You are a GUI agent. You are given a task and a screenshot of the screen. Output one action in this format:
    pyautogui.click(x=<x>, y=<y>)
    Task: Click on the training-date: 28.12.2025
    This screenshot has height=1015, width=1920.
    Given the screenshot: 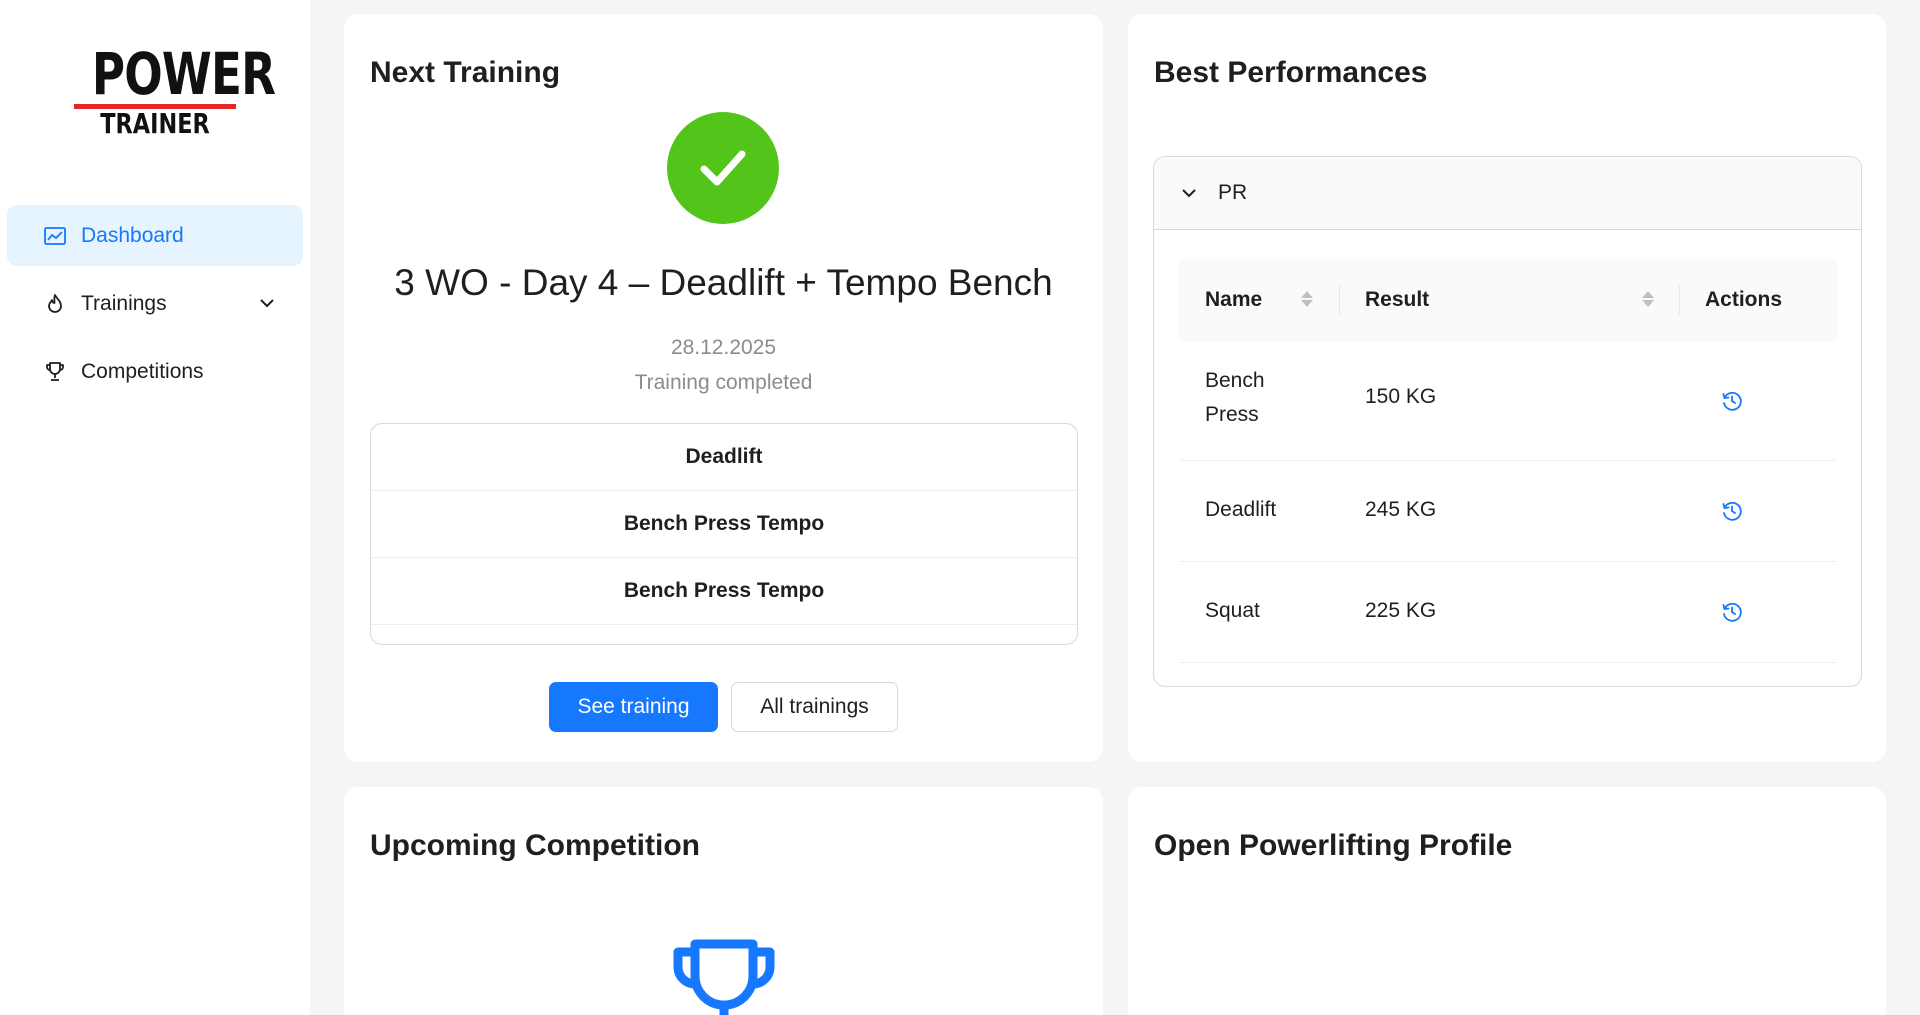 What is the action you would take?
    pyautogui.click(x=723, y=347)
    